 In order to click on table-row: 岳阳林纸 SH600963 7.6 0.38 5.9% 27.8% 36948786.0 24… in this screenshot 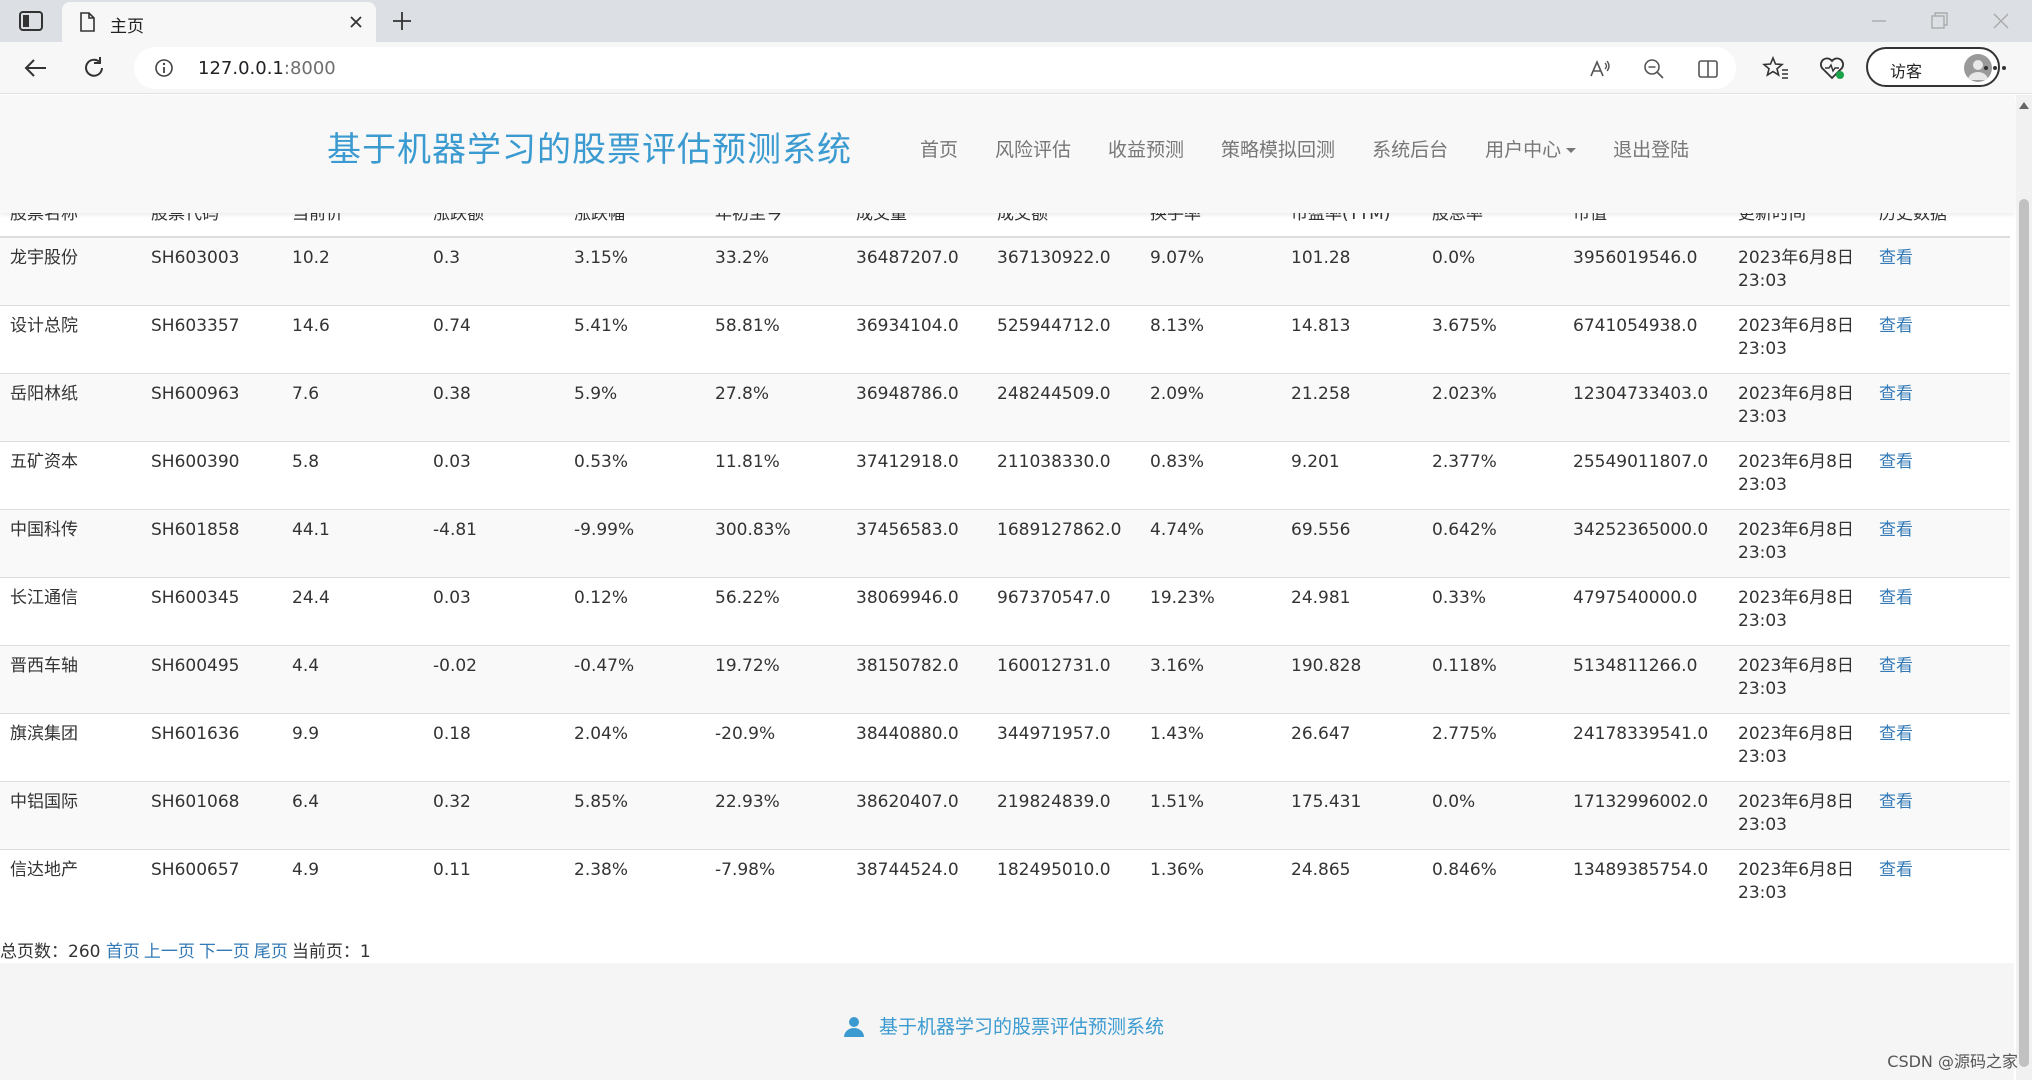, I will do `click(1005, 406)`.